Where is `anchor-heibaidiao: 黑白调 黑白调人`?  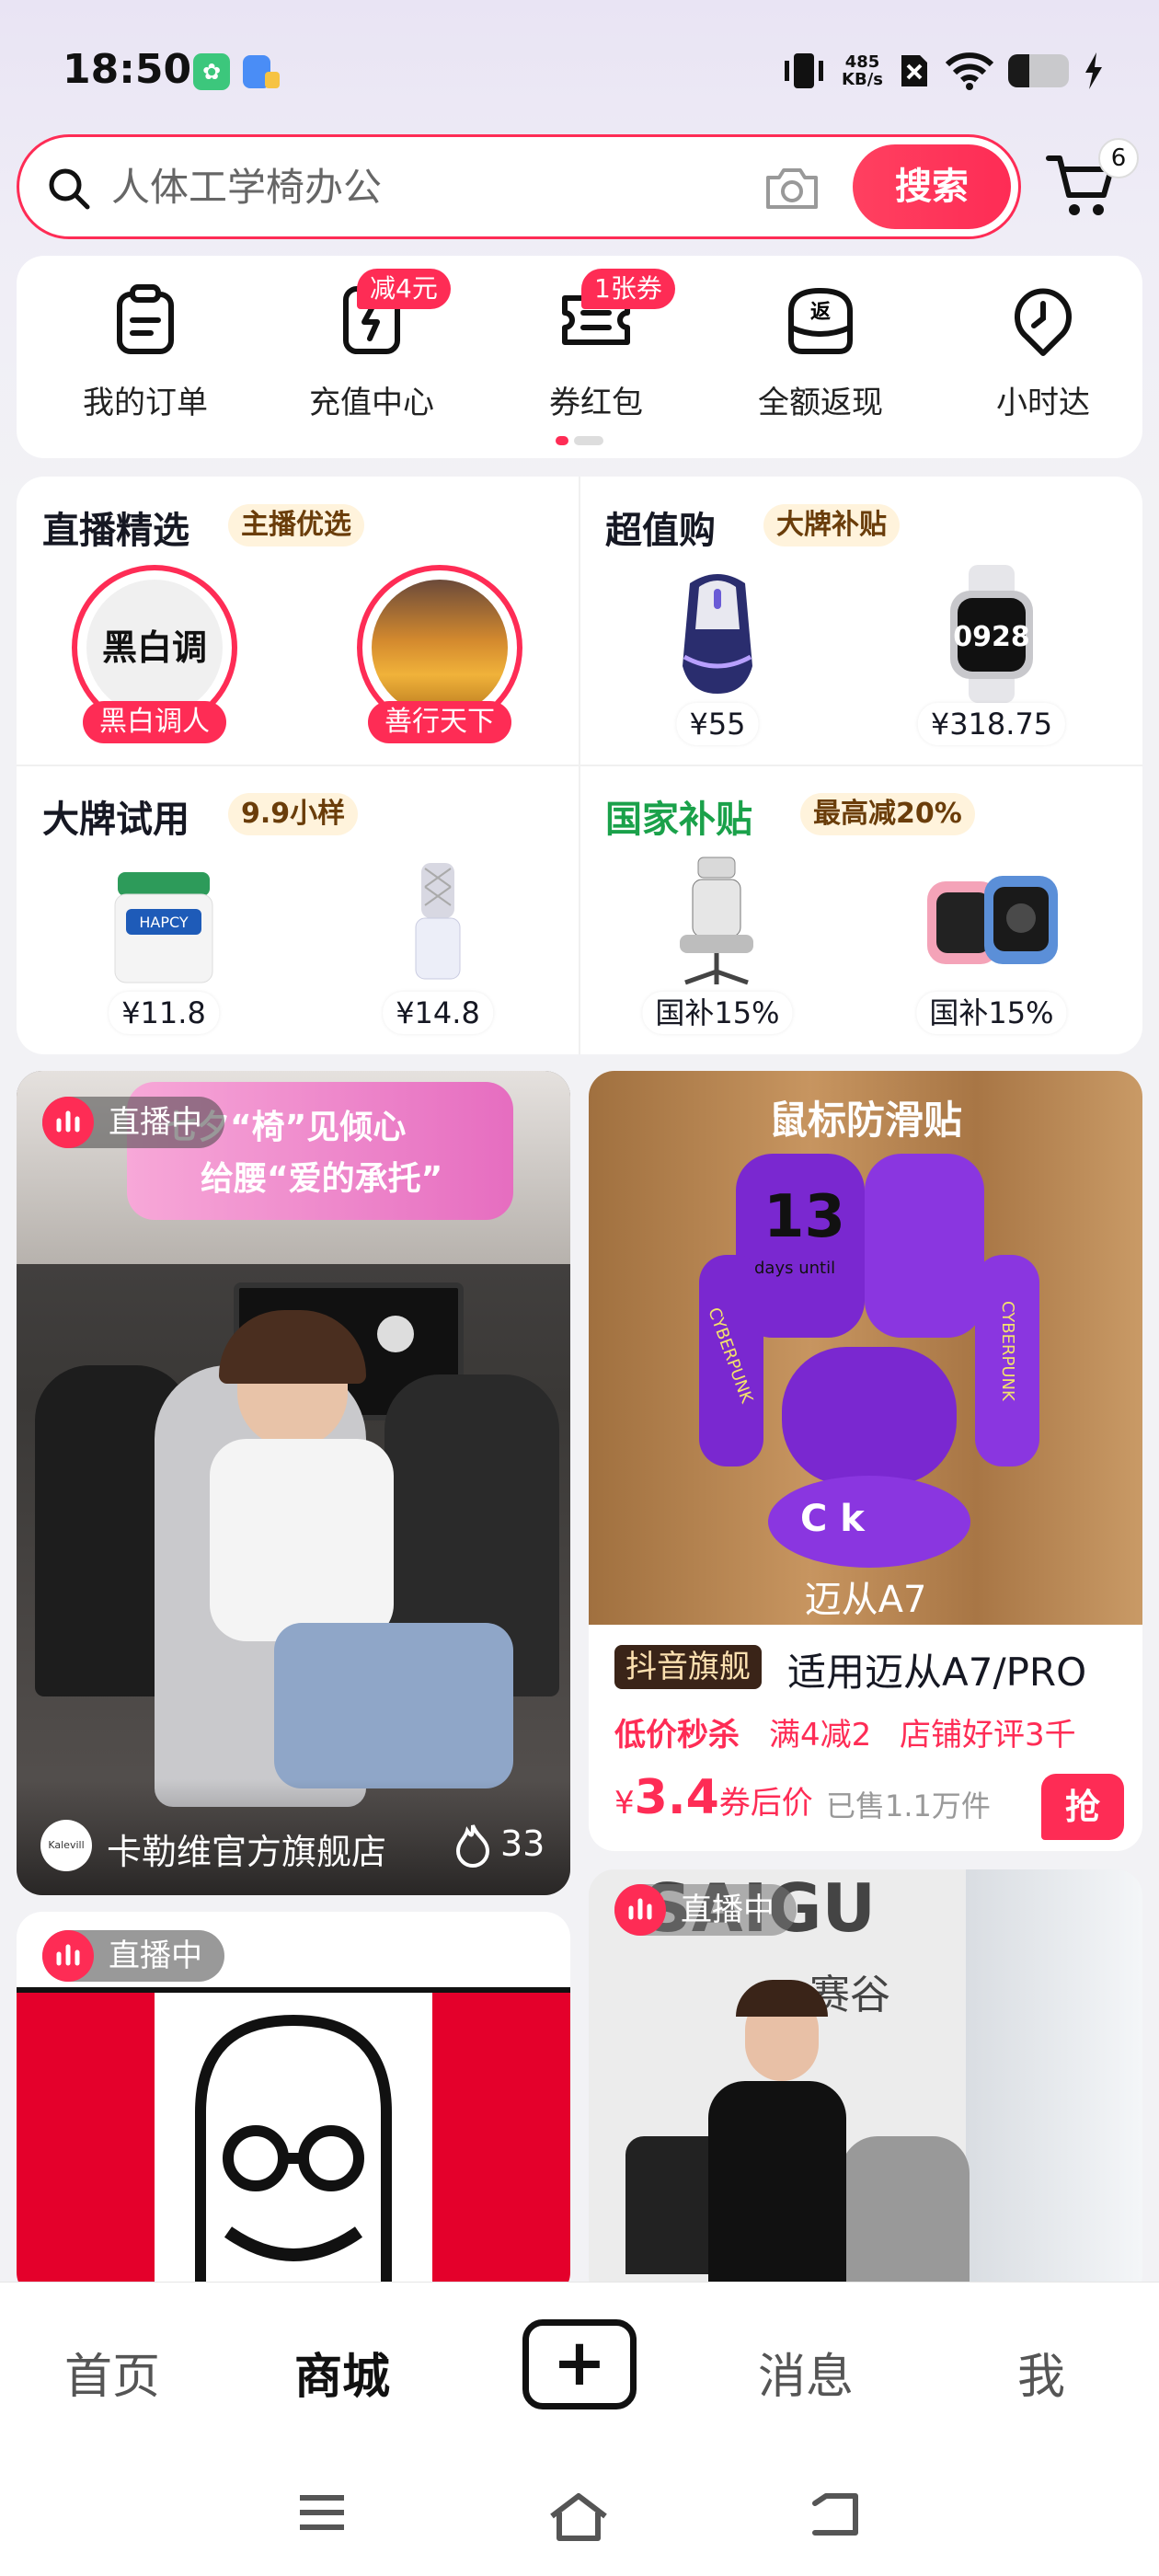 anchor-heibaidiao: 黑白调 黑白调人 is located at coordinates (155, 657).